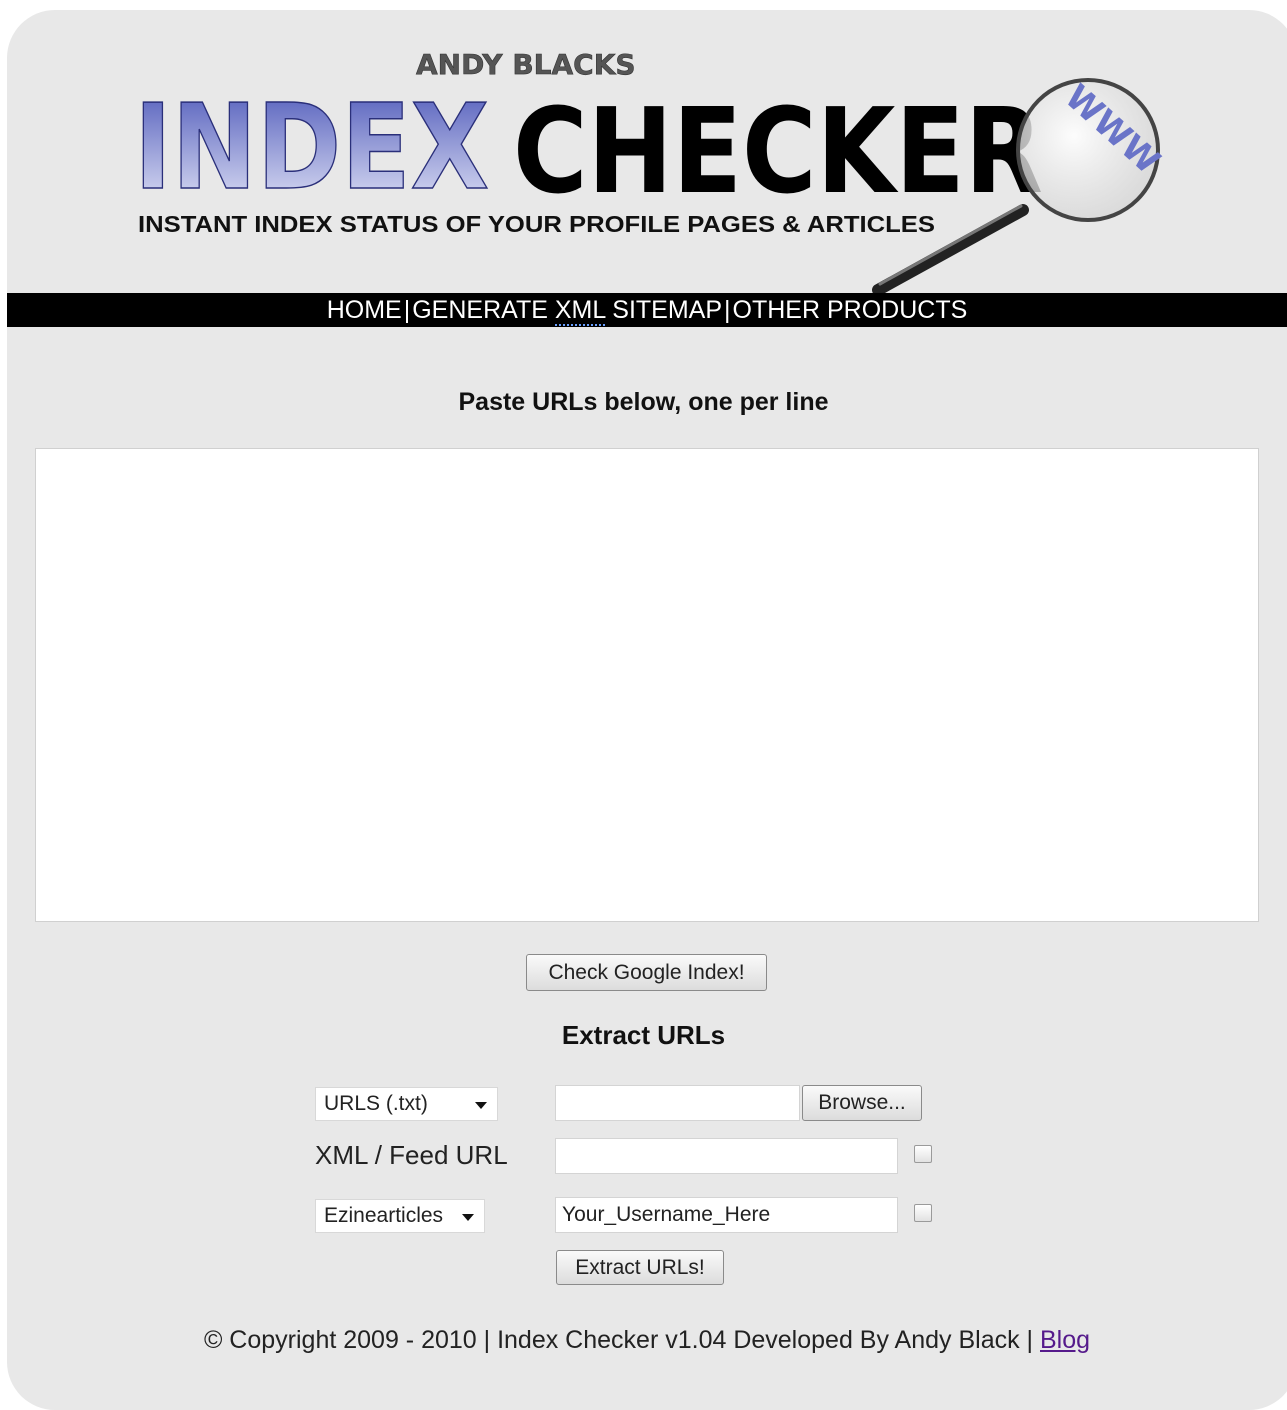 The width and height of the screenshot is (1287, 1410). Describe the element at coordinates (923, 1213) in the screenshot. I see `username-checkbox` at that location.